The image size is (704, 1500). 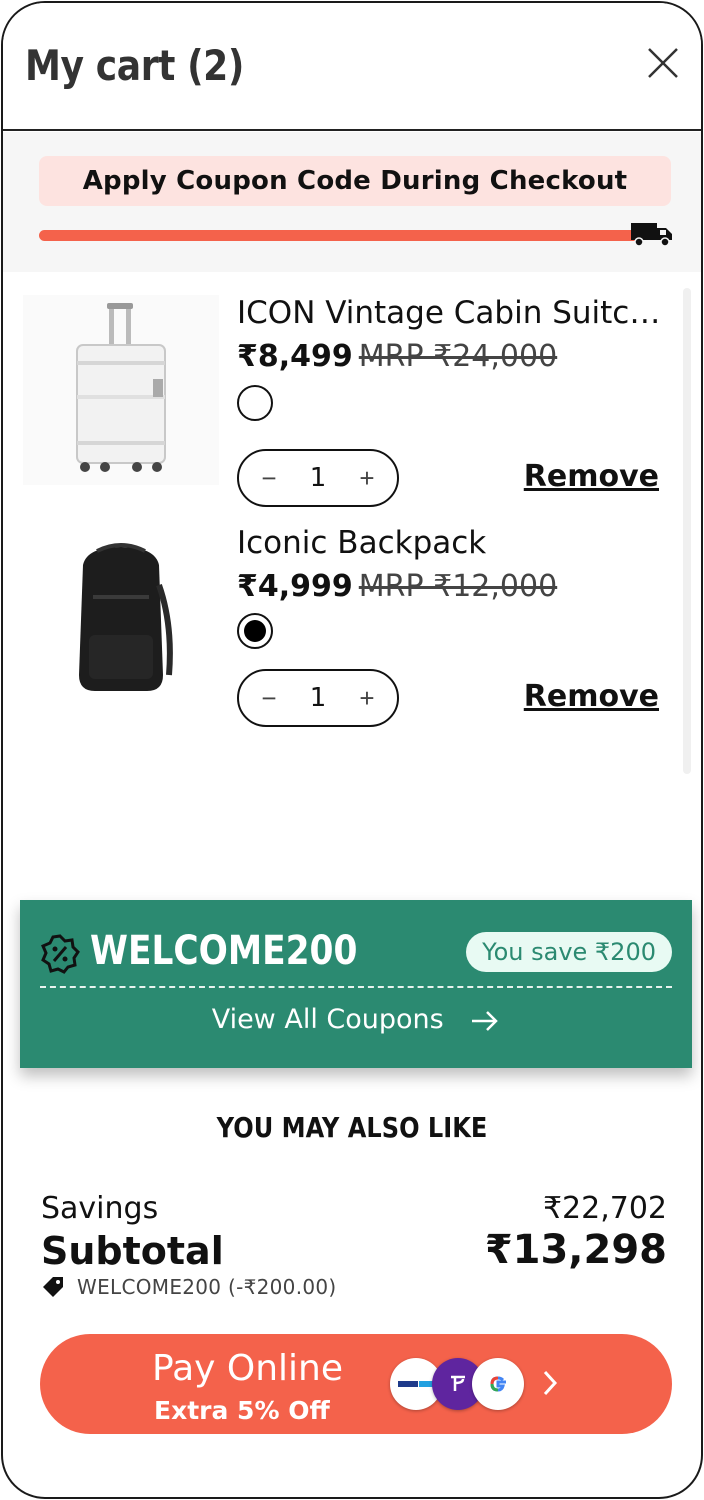 What do you see at coordinates (356, 987) in the screenshot?
I see `divider` at bounding box center [356, 987].